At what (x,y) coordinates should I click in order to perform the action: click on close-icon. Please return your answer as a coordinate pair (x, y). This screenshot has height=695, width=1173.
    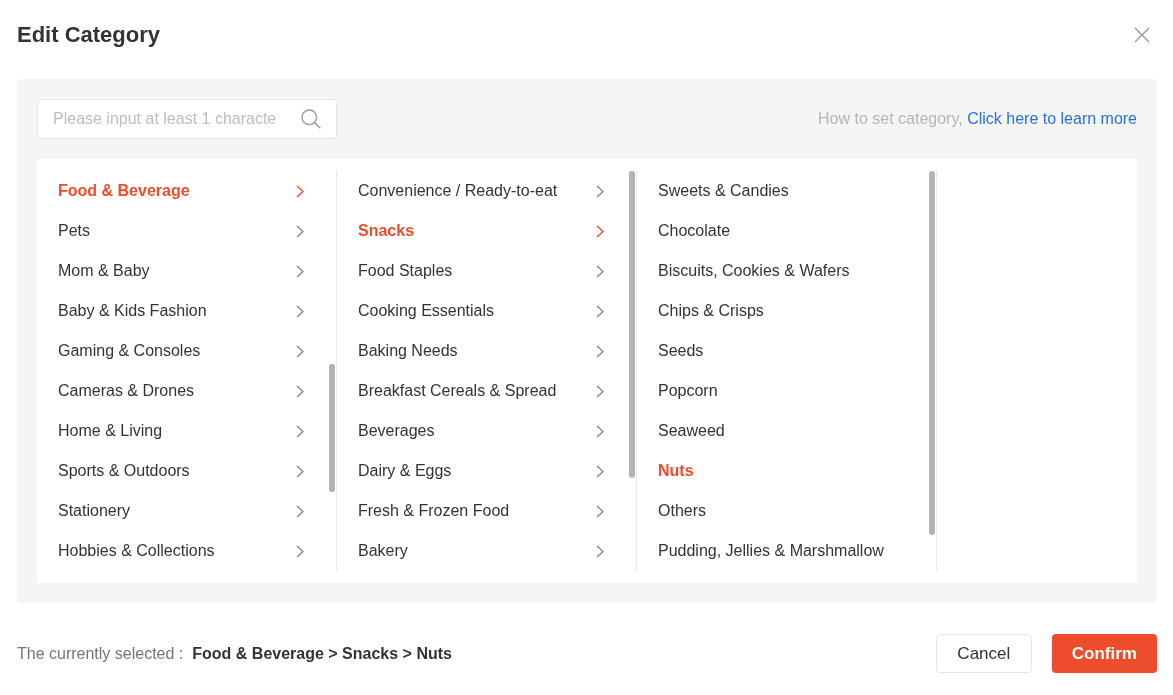
    Looking at the image, I should click on (1142, 35).